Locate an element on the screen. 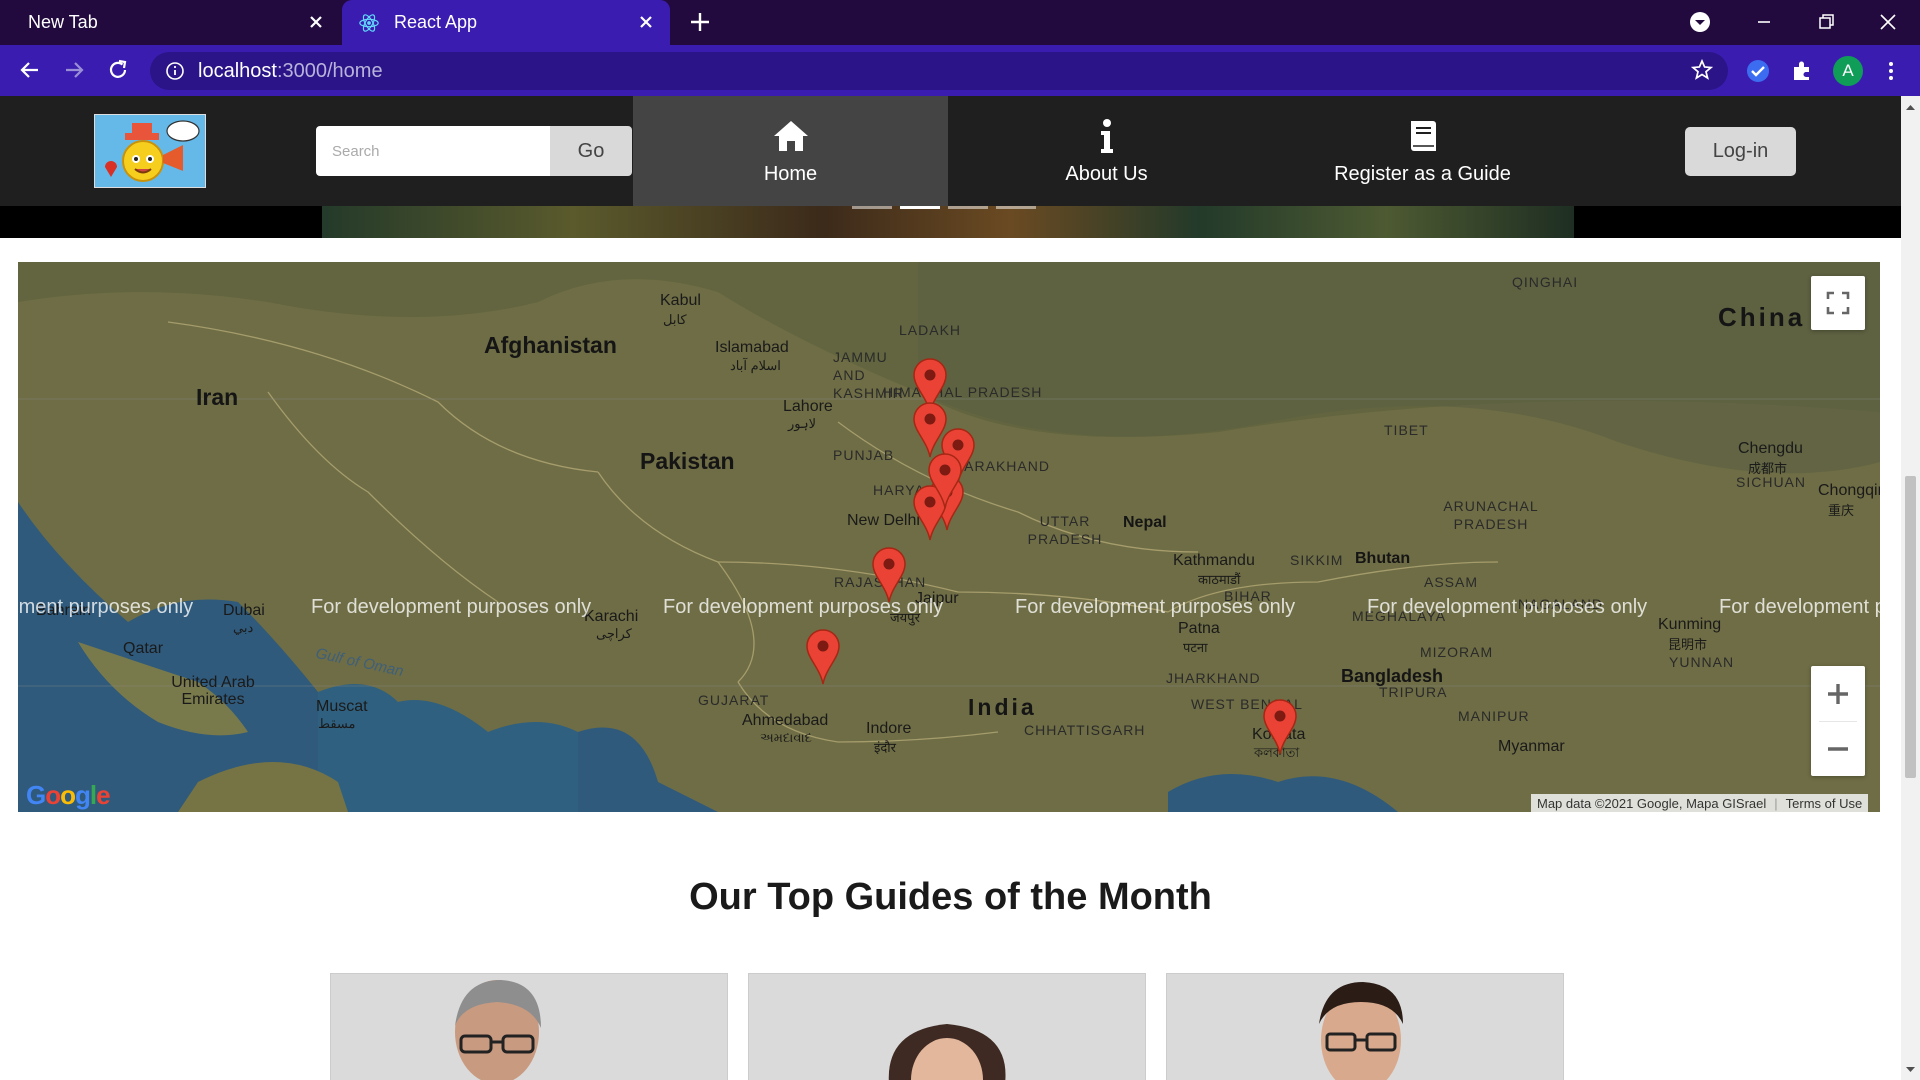  map-label: MANIPUR is located at coordinates (1494, 716).